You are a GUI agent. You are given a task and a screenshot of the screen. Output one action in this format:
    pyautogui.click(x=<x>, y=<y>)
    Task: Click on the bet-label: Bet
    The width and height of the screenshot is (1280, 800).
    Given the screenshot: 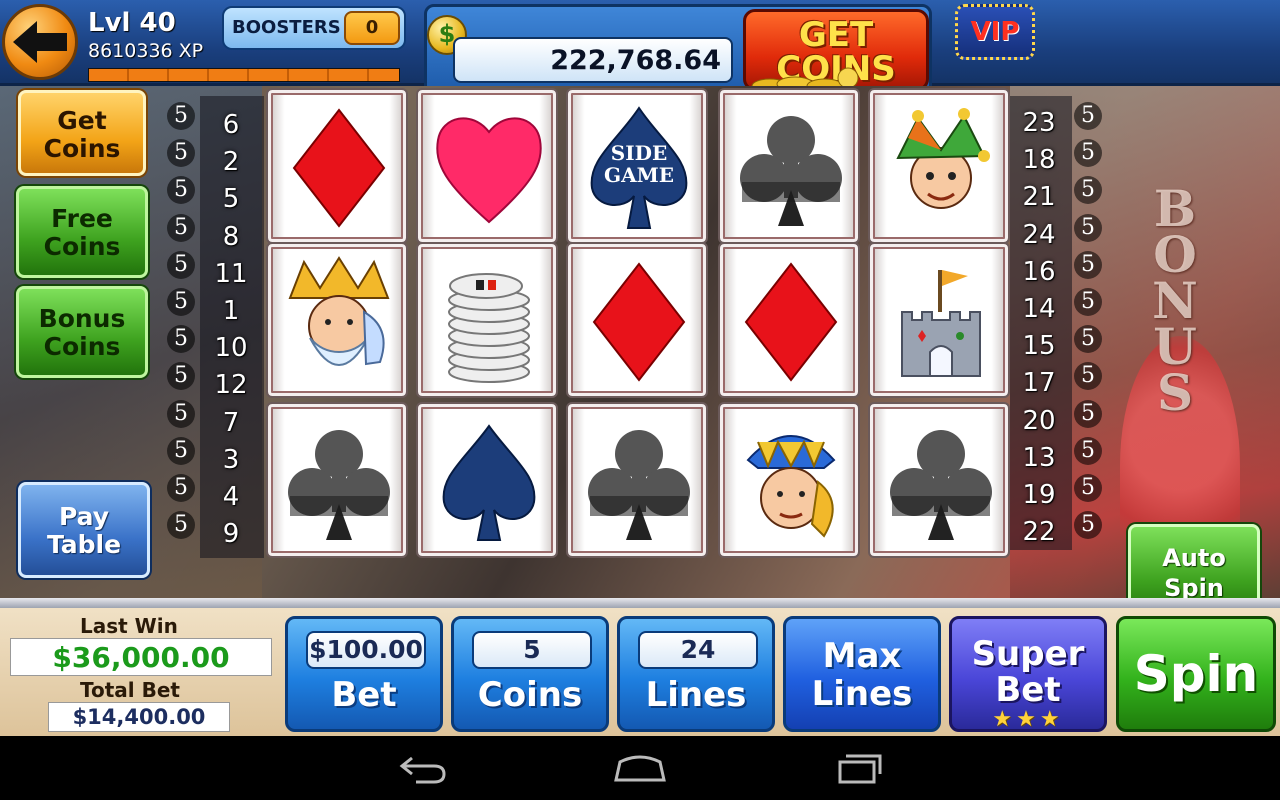 What is the action you would take?
    pyautogui.click(x=364, y=695)
    